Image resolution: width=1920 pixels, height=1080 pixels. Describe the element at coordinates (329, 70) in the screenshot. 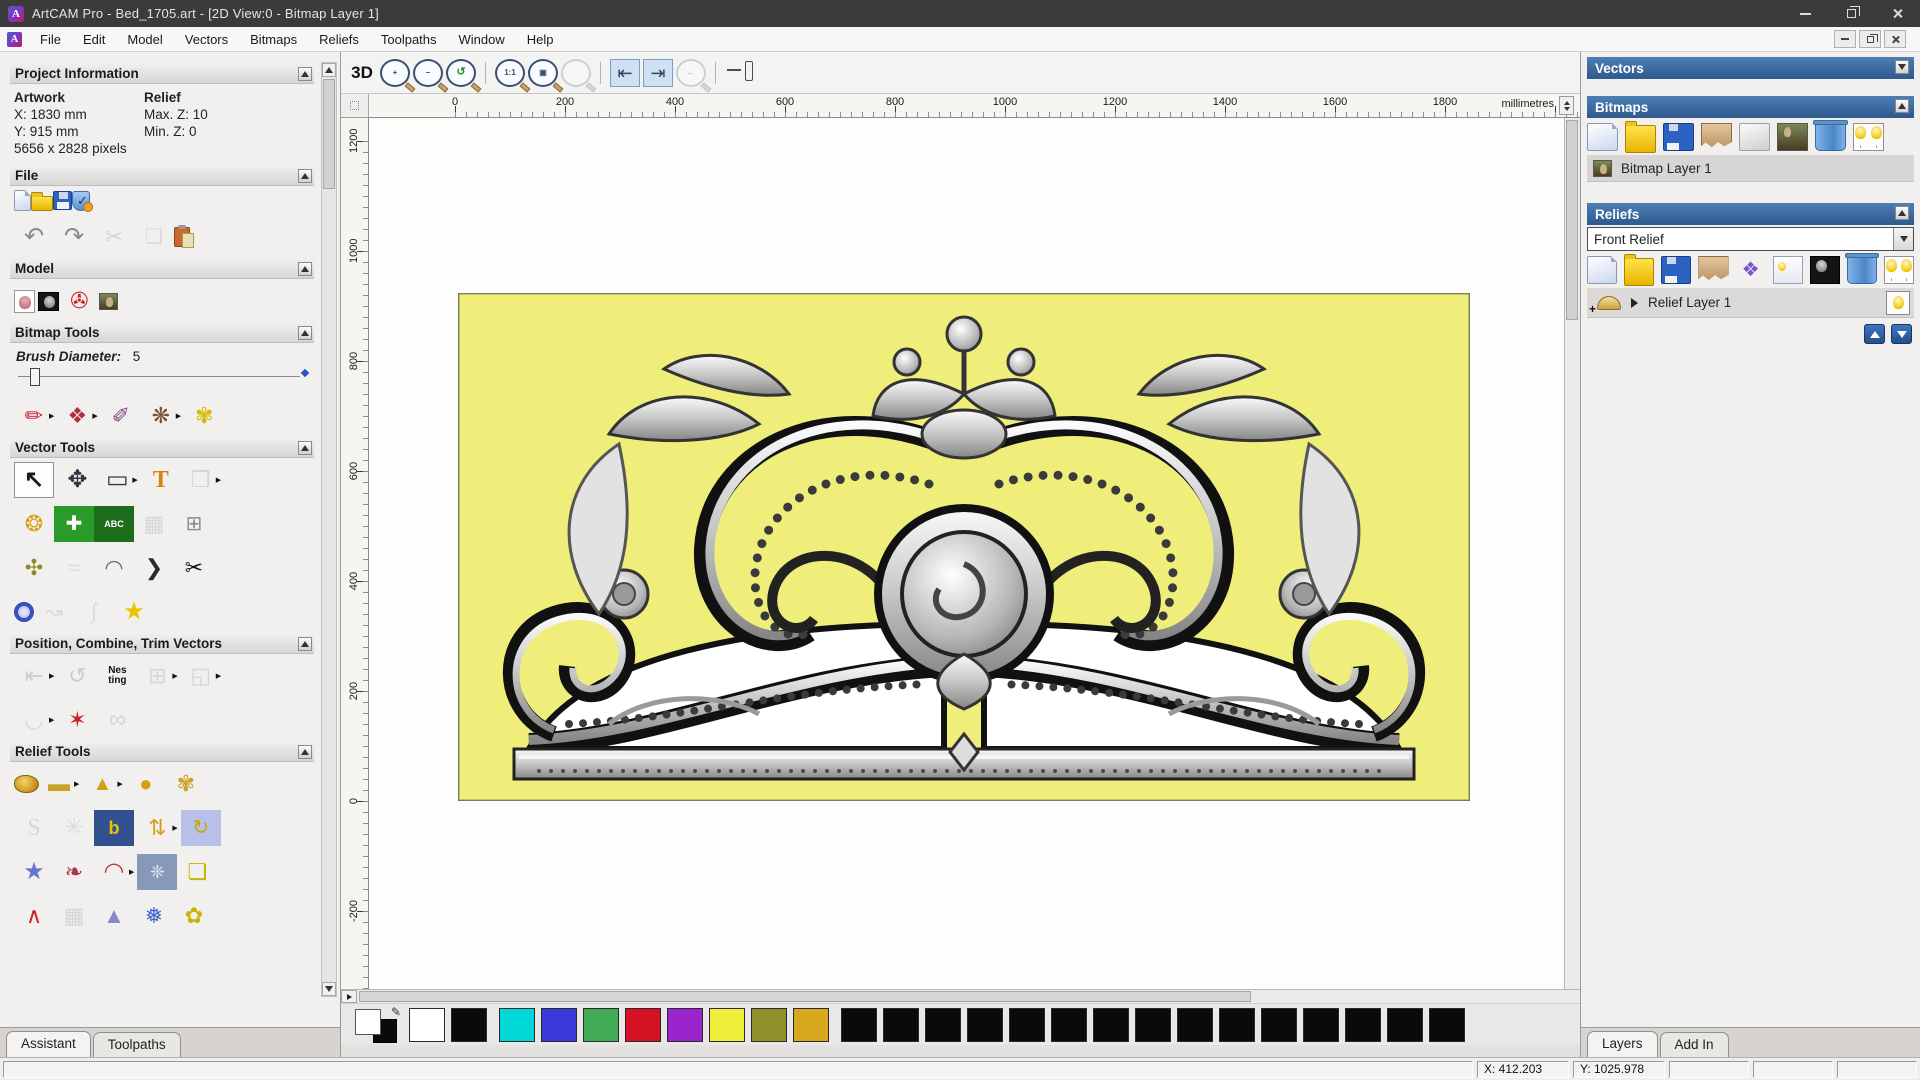

I see `scroll-up-button` at that location.